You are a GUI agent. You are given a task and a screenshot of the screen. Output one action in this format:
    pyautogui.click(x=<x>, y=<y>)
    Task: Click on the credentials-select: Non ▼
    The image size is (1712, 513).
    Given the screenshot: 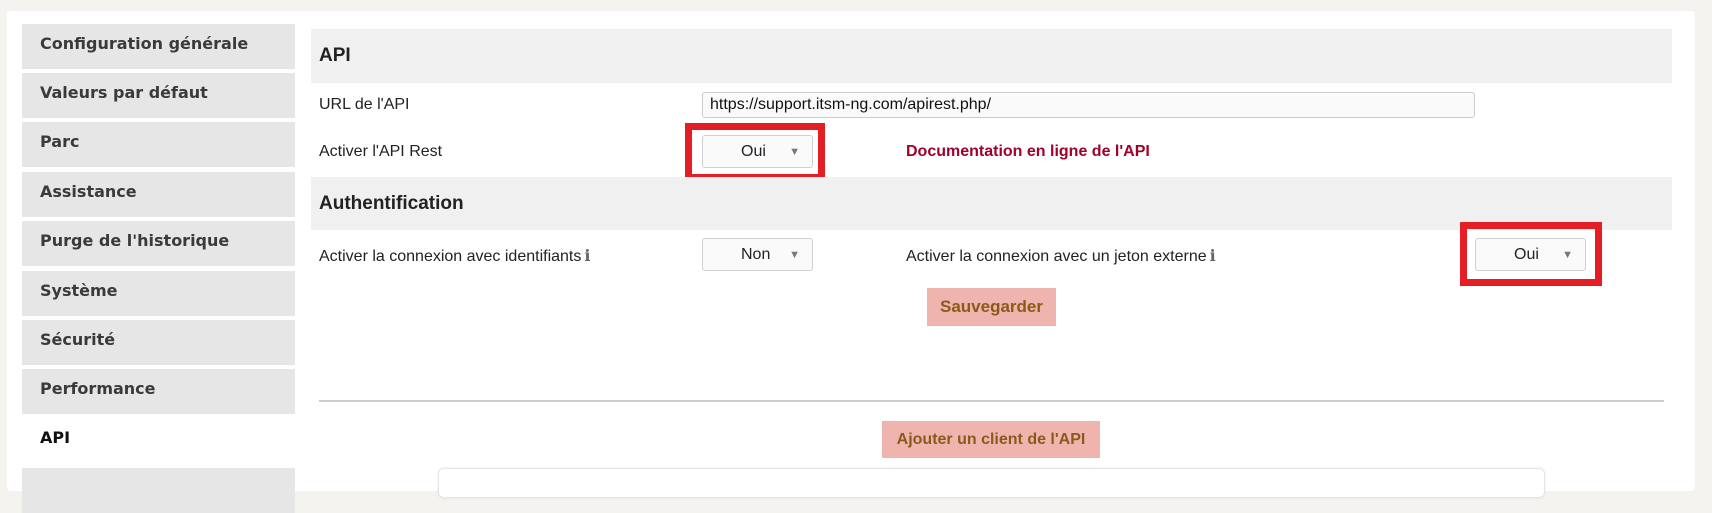 What is the action you would take?
    pyautogui.click(x=757, y=254)
    